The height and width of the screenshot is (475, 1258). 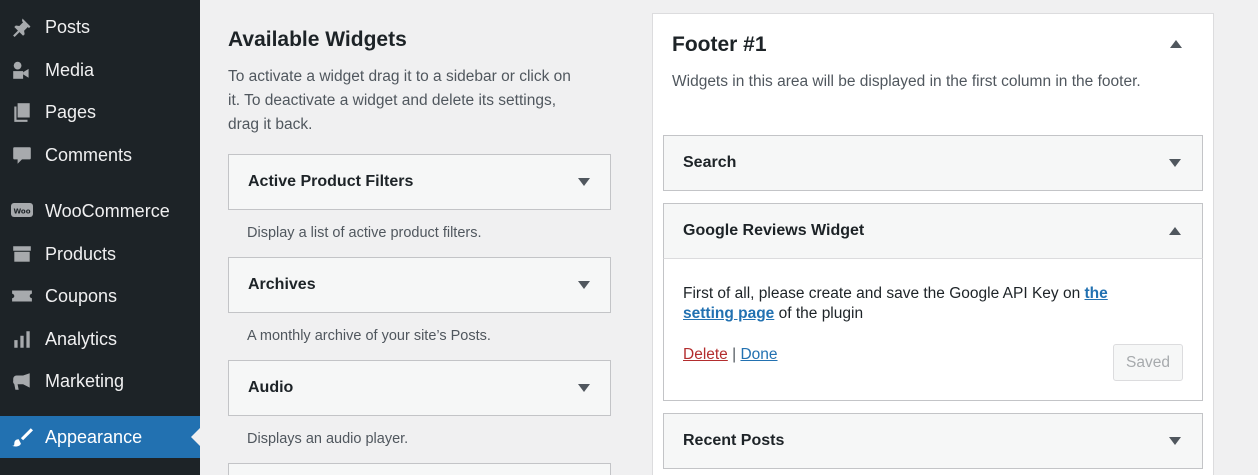 What do you see at coordinates (22, 296) in the screenshot?
I see `ticket-icon` at bounding box center [22, 296].